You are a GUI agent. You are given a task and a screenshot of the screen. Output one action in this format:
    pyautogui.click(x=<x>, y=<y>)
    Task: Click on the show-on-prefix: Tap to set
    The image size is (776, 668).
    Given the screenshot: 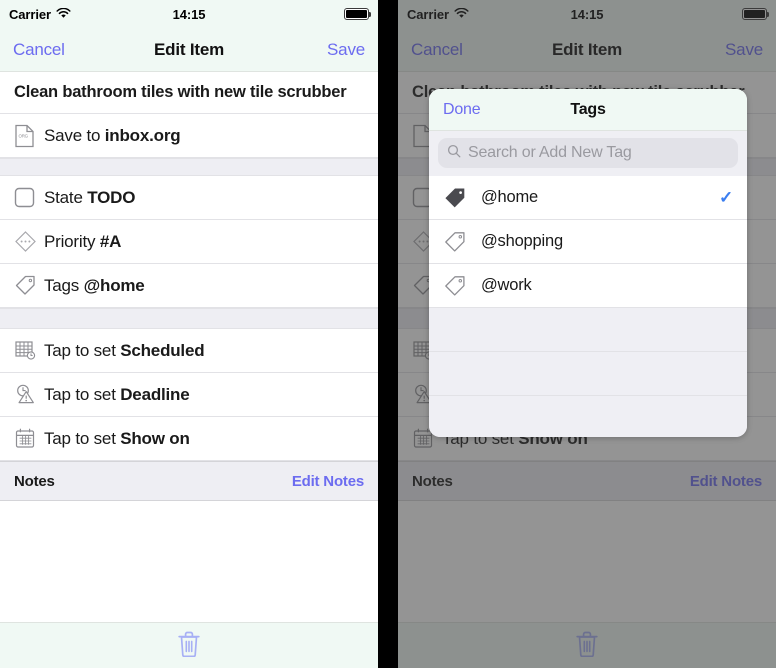 What is the action you would take?
    pyautogui.click(x=82, y=438)
    